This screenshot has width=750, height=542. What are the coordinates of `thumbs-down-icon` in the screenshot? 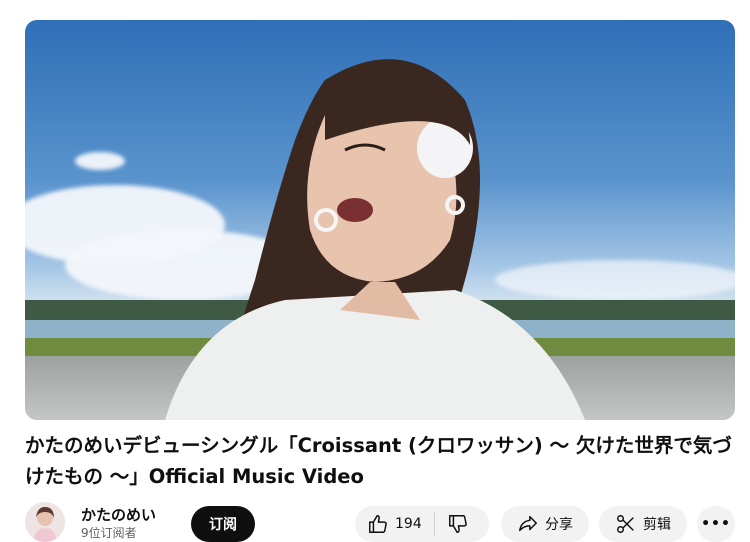 It's located at (457, 524).